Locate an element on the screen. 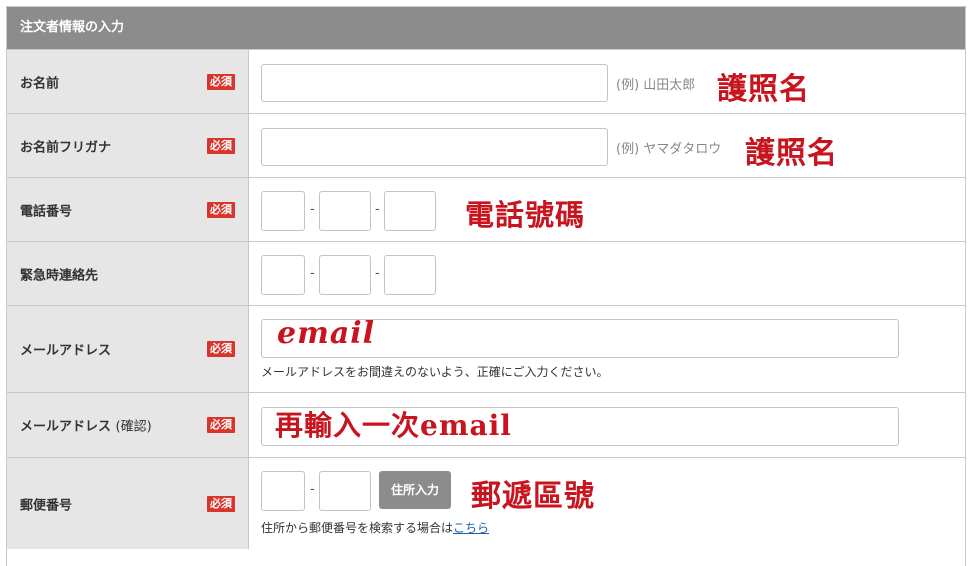 This screenshot has width=973, height=566. kana-input is located at coordinates (434, 147).